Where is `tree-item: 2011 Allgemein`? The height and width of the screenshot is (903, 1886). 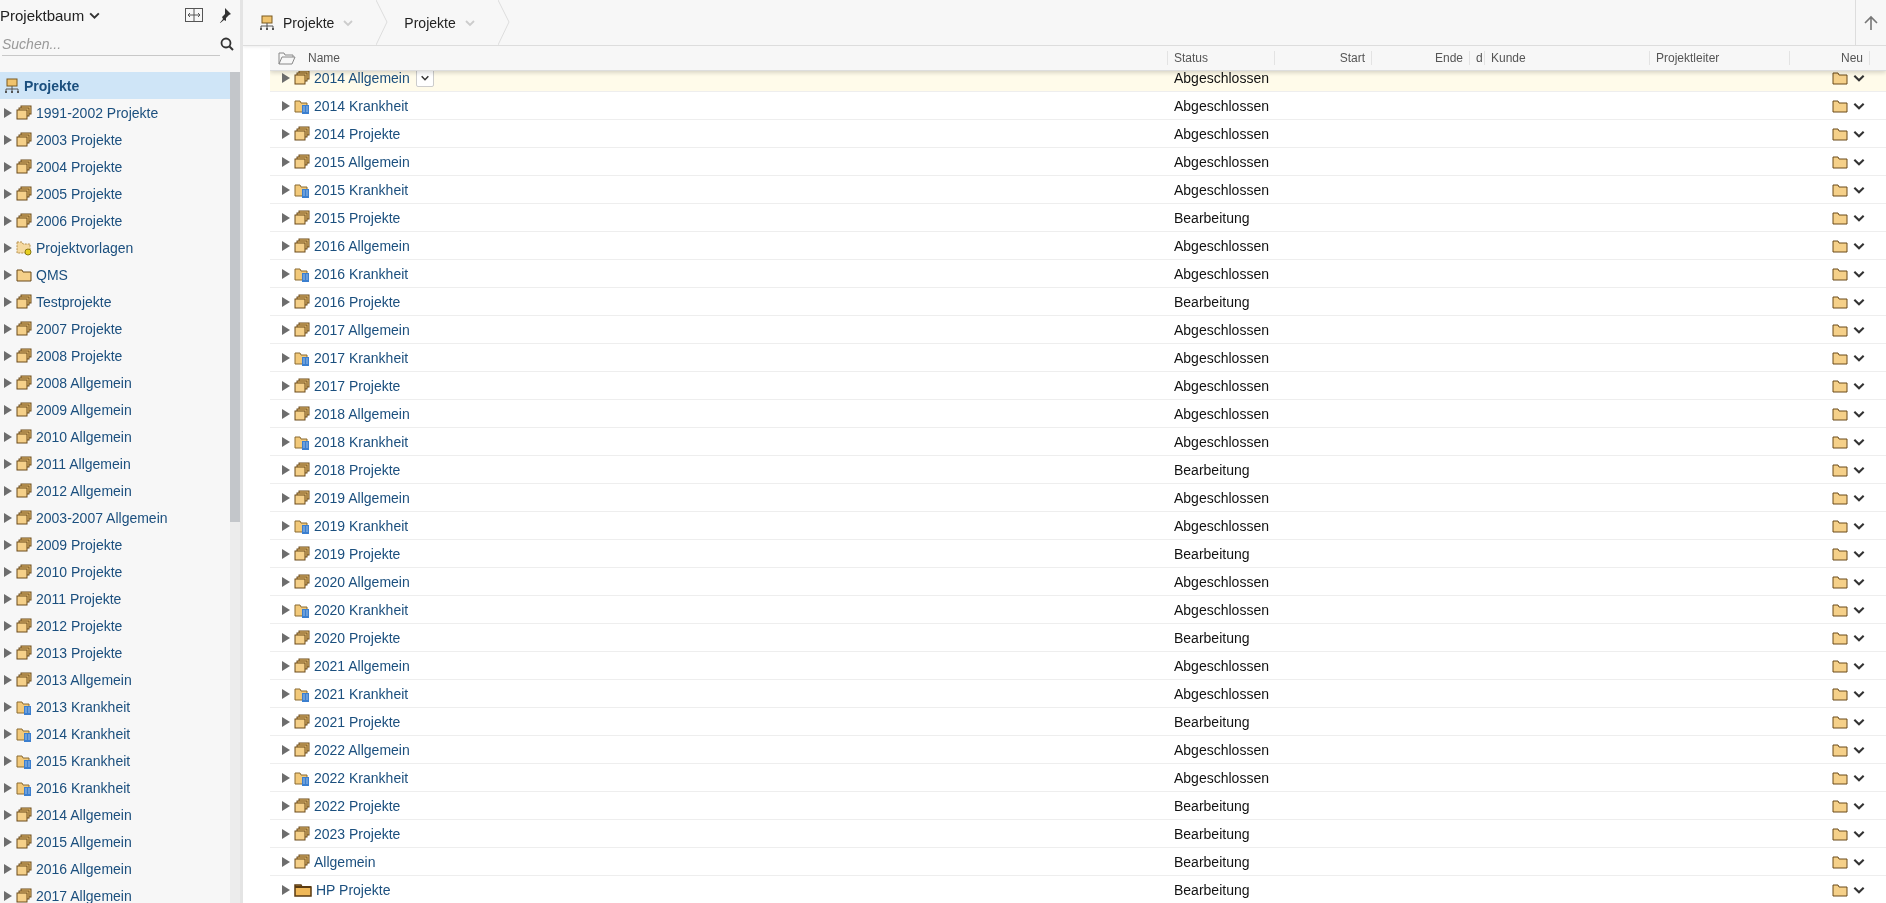
tree-item: 2011 Allgemein is located at coordinates (115, 463).